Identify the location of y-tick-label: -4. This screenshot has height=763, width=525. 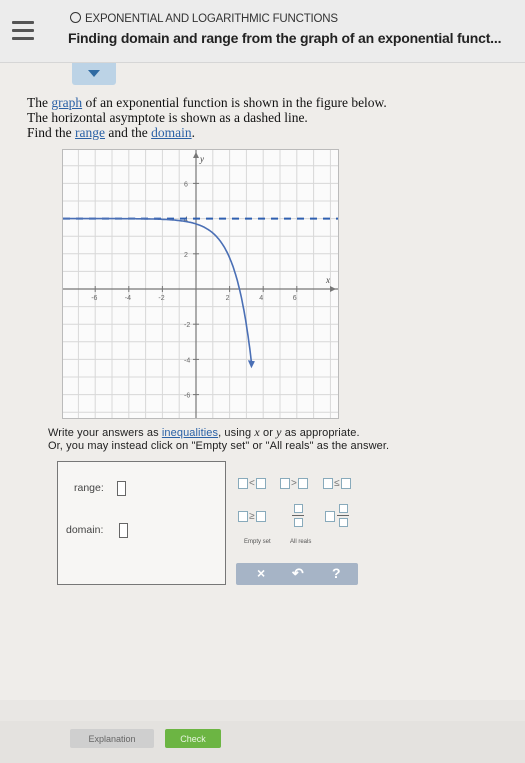
(187, 360).